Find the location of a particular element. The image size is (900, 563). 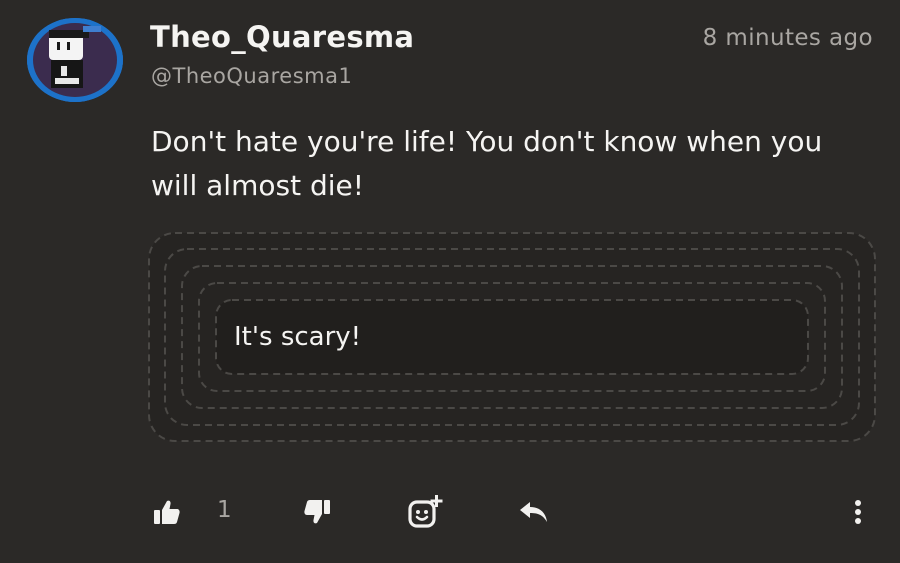

dislike-button is located at coordinates (317, 512).